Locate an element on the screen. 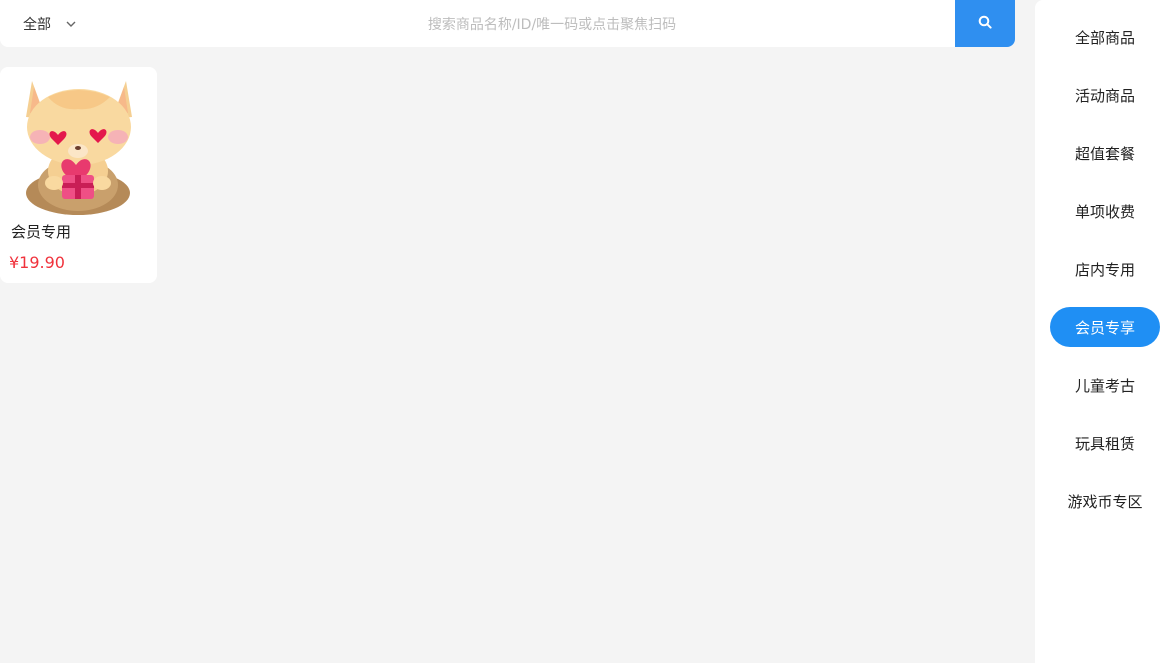  search-input is located at coordinates (552, 24).